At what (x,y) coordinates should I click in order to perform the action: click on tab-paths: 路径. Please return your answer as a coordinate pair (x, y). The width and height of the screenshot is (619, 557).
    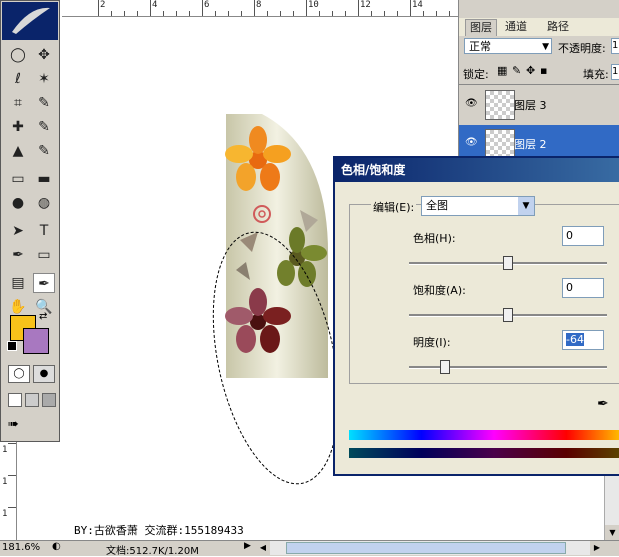
    Looking at the image, I should click on (558, 27).